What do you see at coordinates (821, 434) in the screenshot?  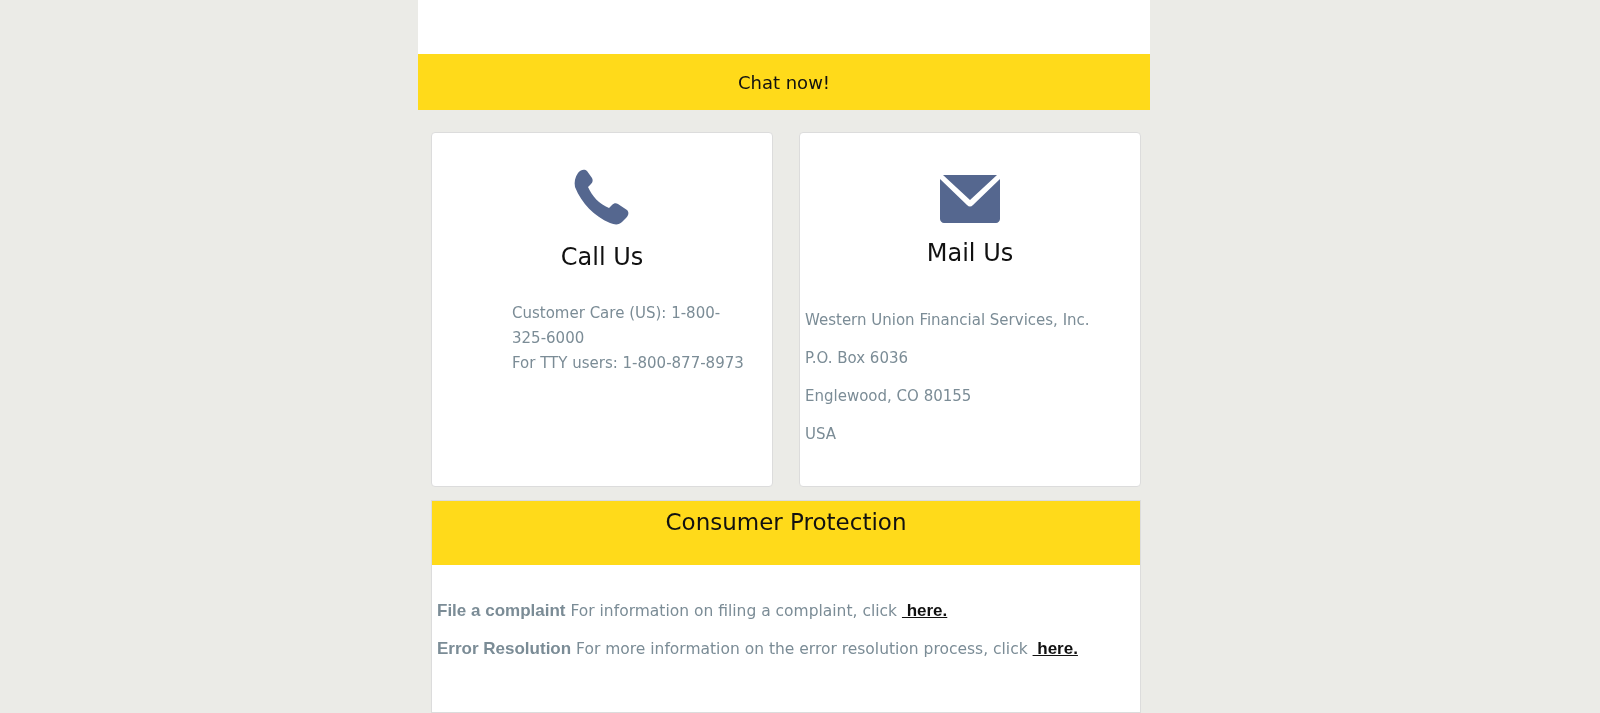 I see `address-line: USA` at bounding box center [821, 434].